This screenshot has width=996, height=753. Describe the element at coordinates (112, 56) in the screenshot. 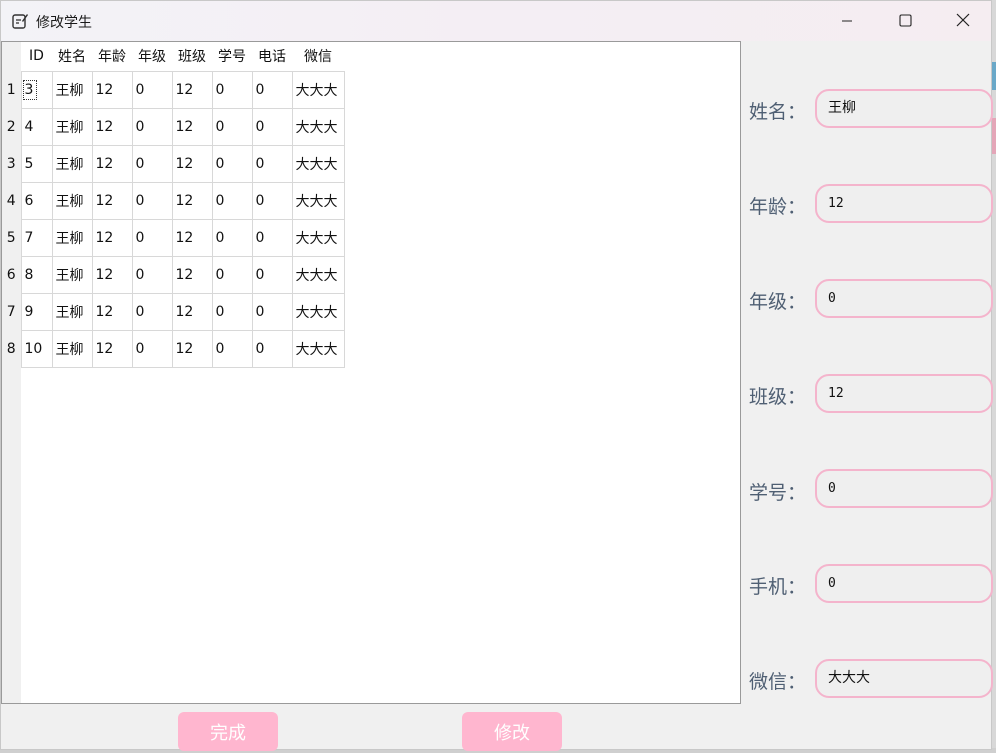

I see `column-header-age: 年龄` at that location.